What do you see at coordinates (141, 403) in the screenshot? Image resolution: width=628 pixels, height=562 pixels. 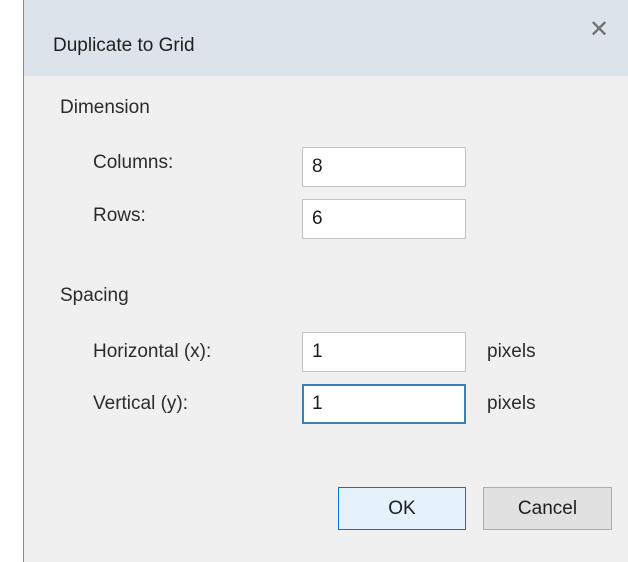 I see `vertical-spacing-label: Vertical (y):` at bounding box center [141, 403].